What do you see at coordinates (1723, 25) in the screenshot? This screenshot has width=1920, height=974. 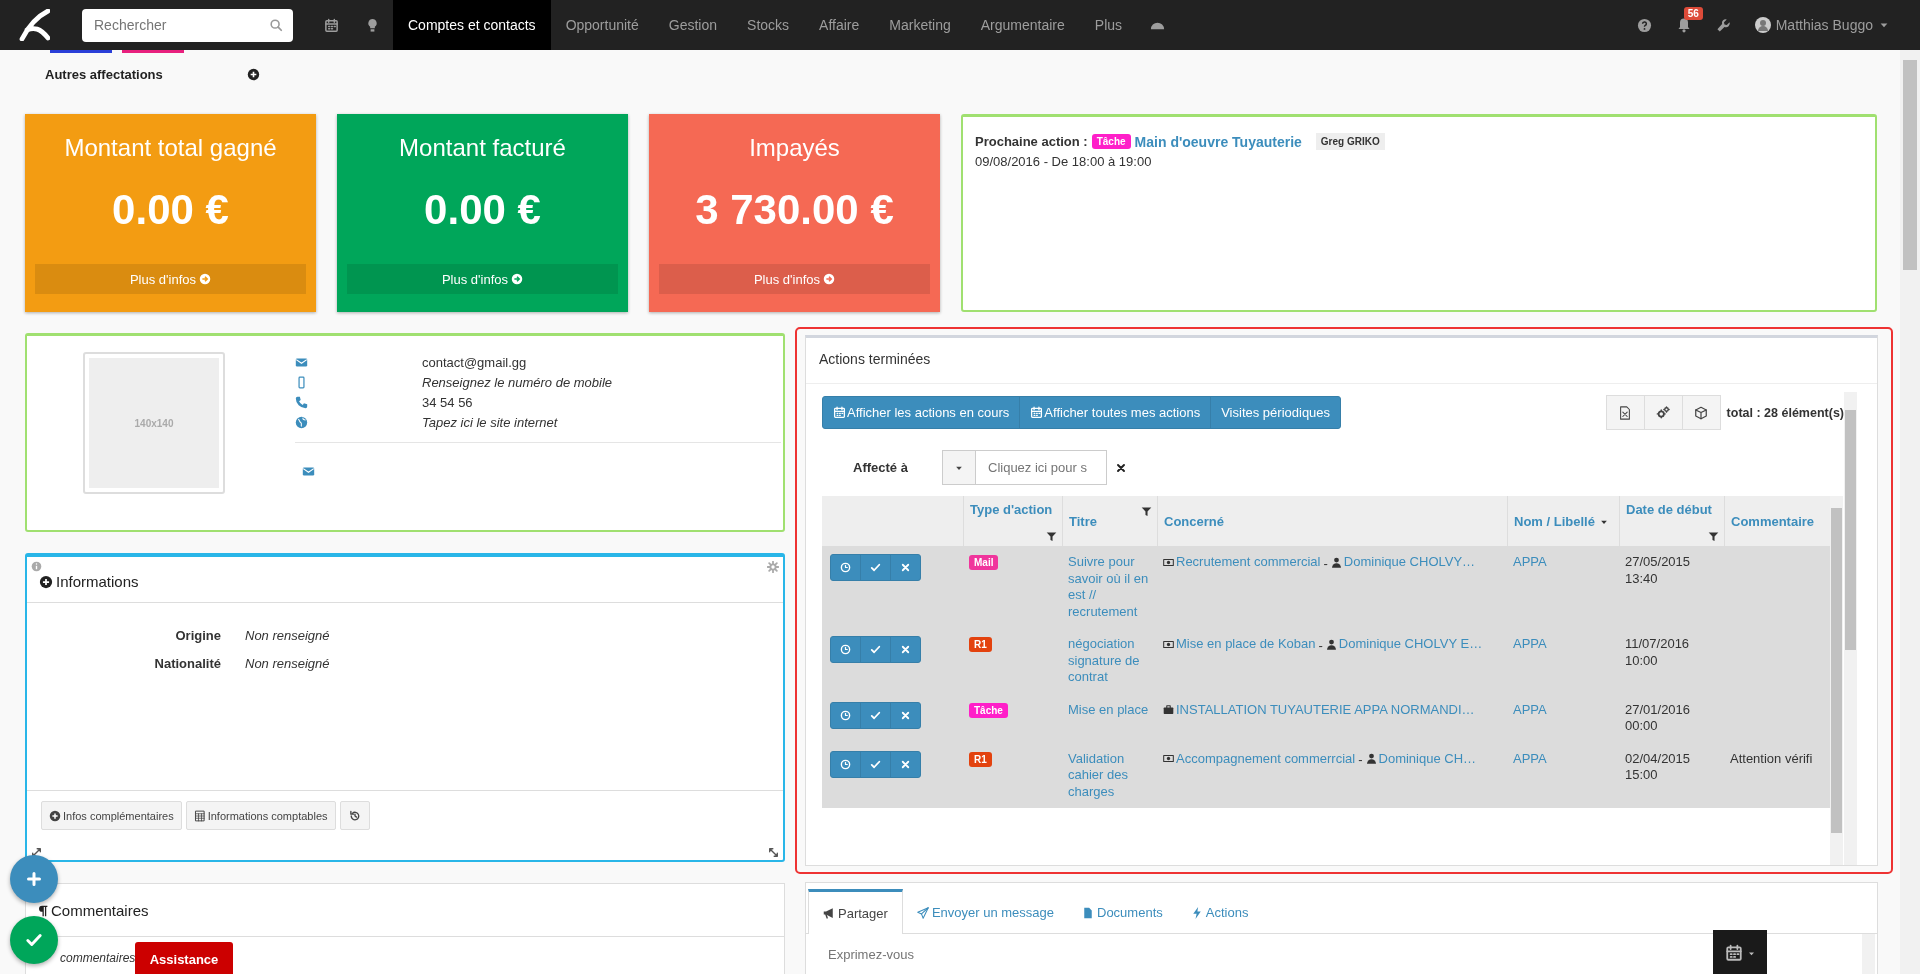 I see `wrench-icon` at bounding box center [1723, 25].